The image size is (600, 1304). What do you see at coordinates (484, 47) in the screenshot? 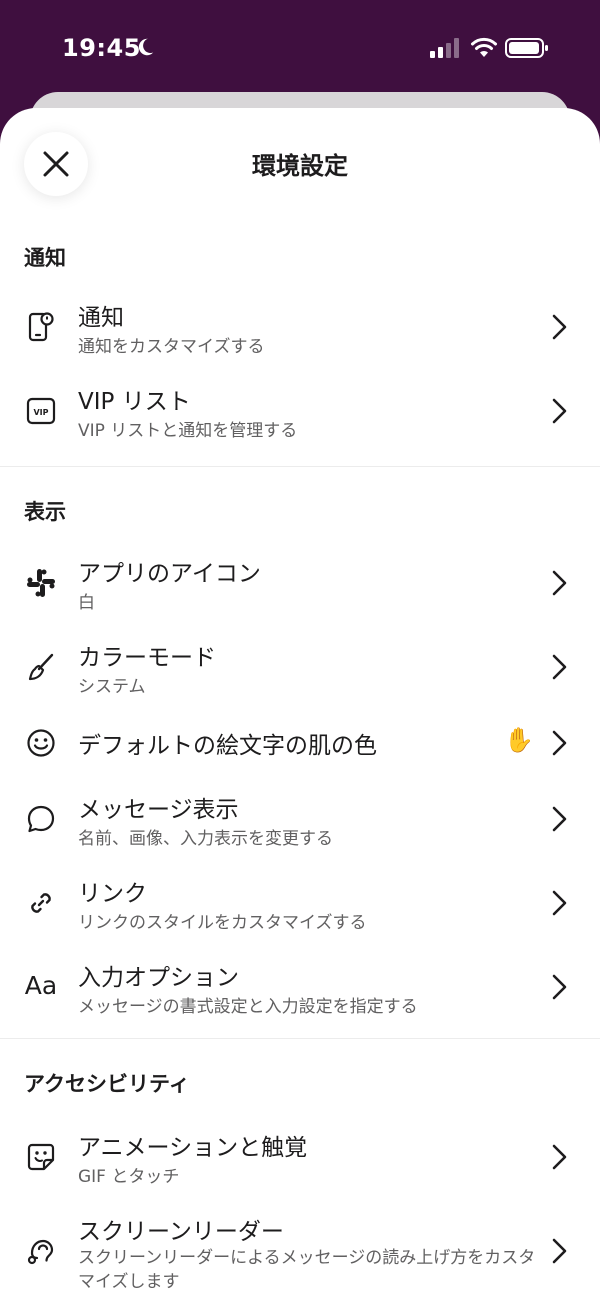
I see `wifi-icon` at bounding box center [484, 47].